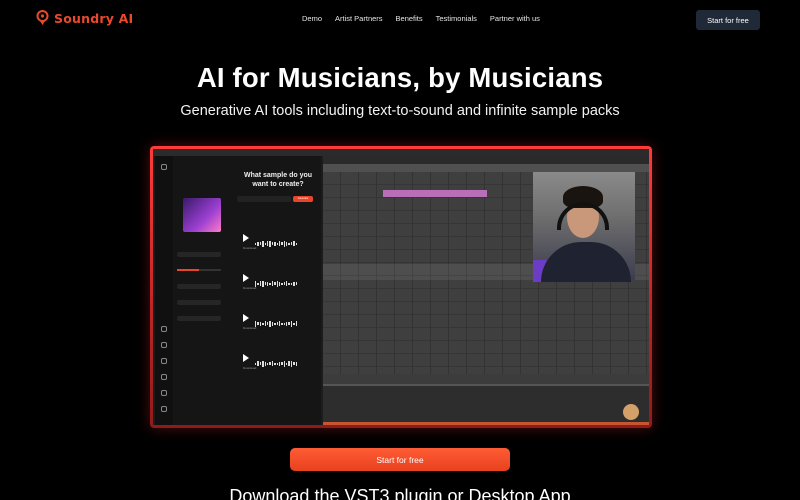 The width and height of the screenshot is (800, 500). What do you see at coordinates (400, 493) in the screenshot?
I see `download-section-title: Download the VST3 plugin or Desktop App` at bounding box center [400, 493].